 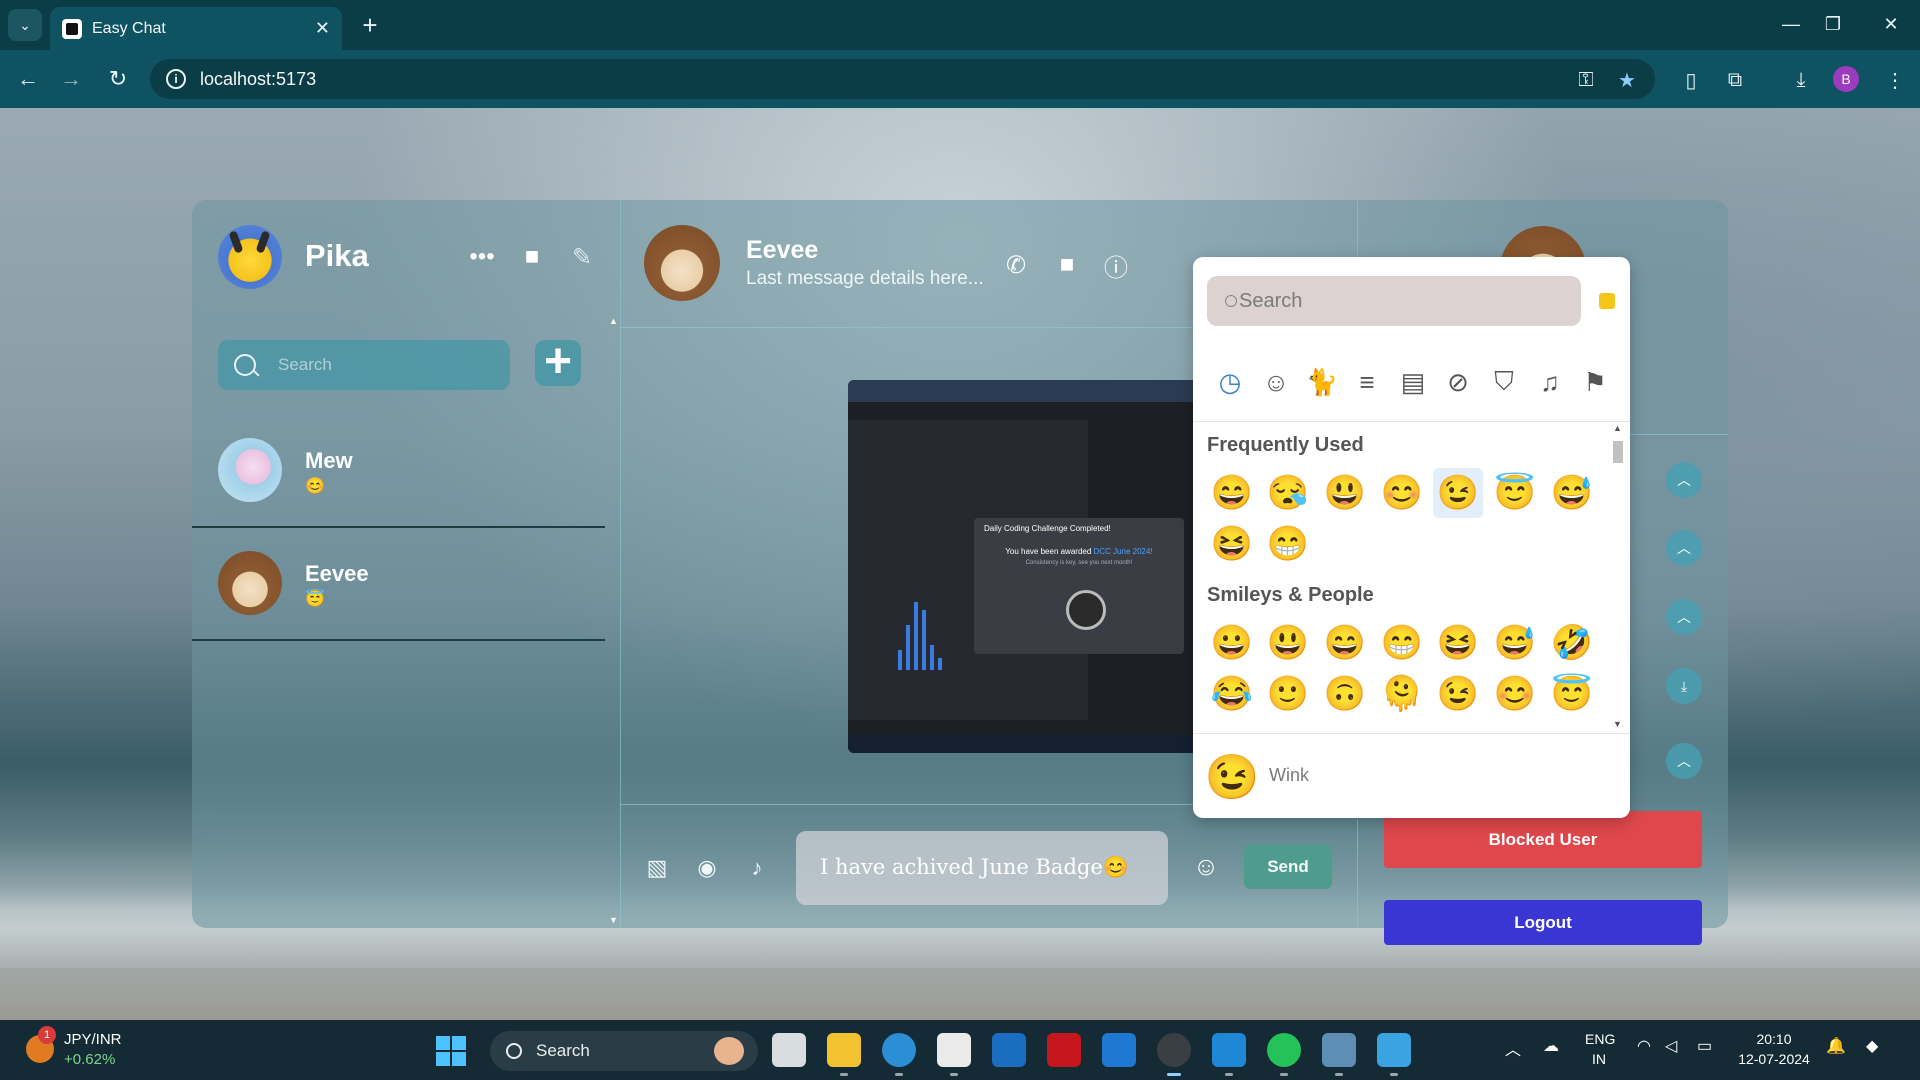 I want to click on tab-search-button: ⌄, so click(x=25, y=25).